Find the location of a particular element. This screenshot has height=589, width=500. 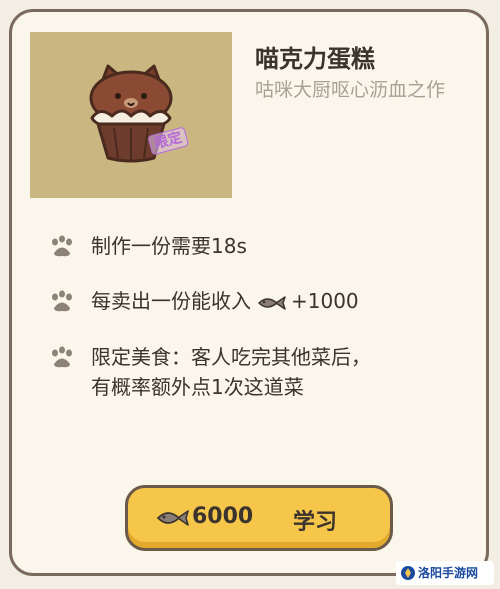

watermark-logo-icon is located at coordinates (408, 573).